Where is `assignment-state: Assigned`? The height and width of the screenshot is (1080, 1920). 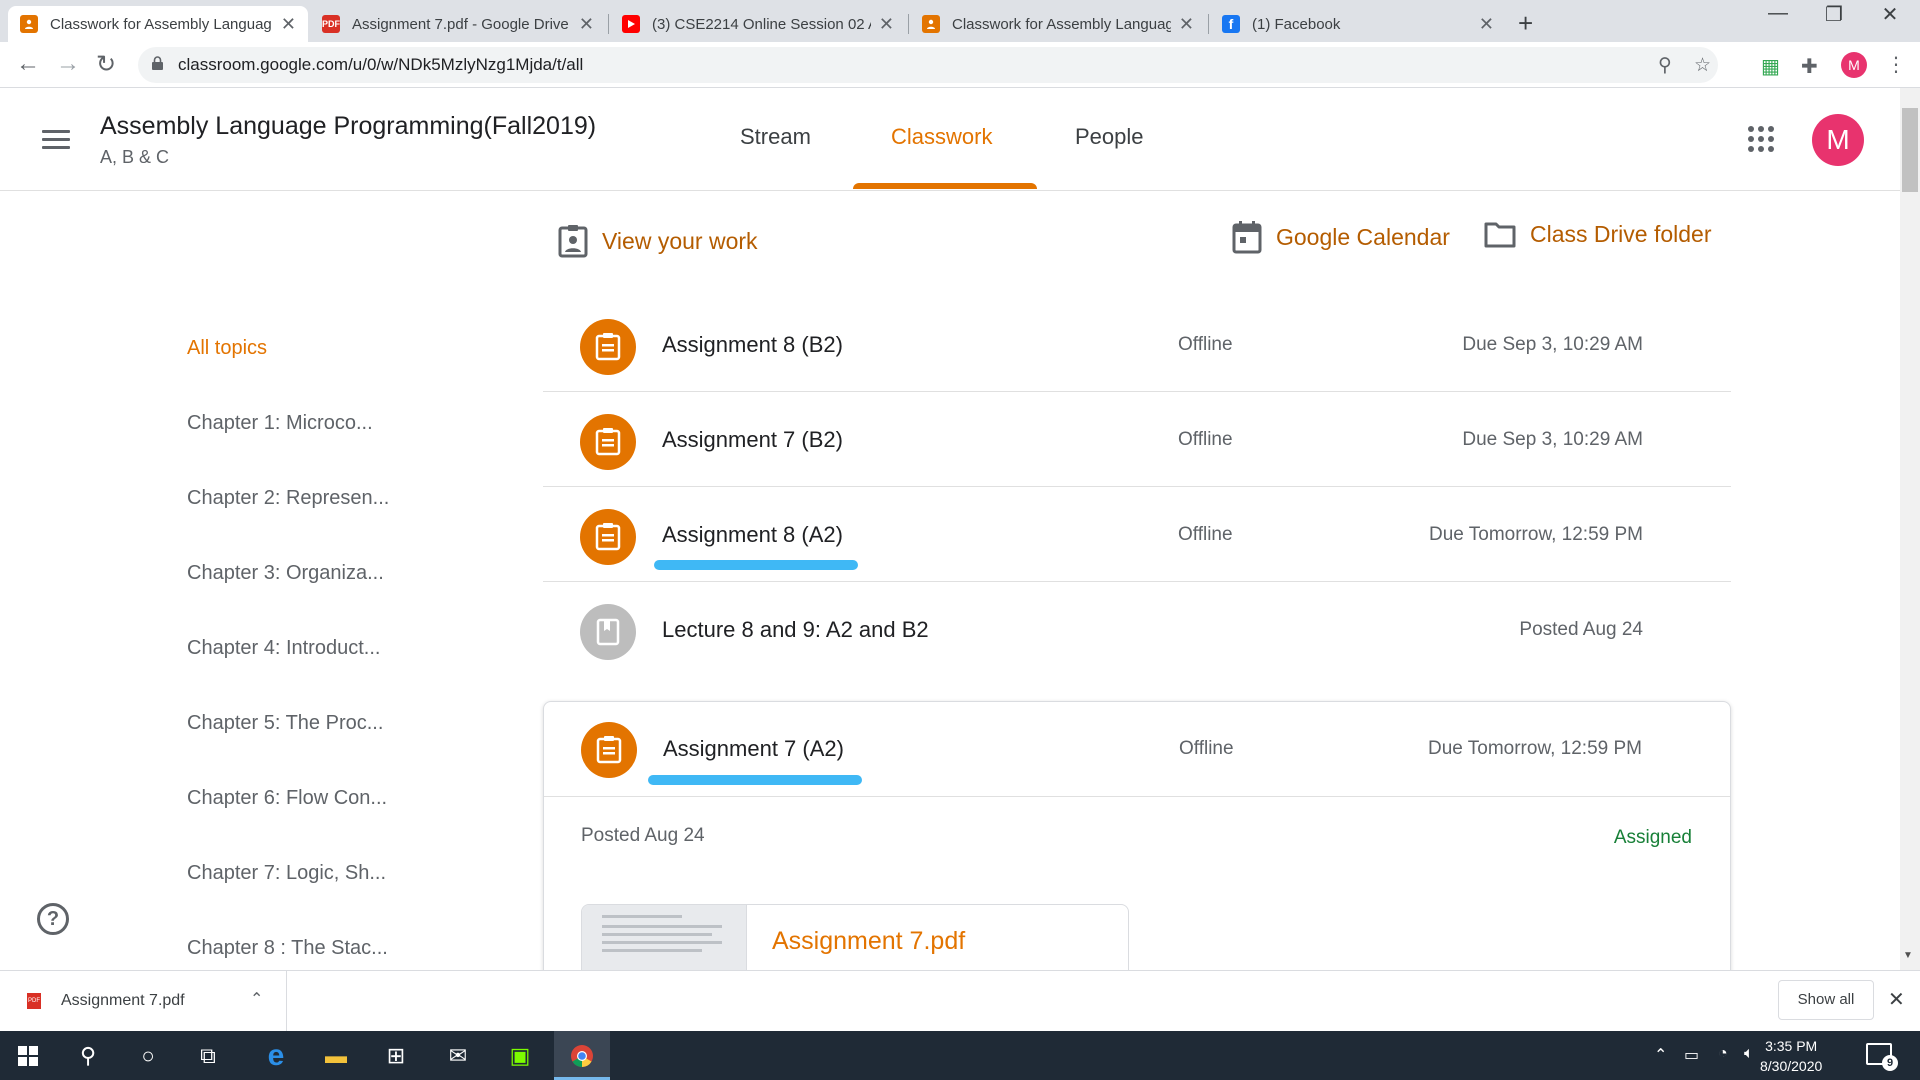 assignment-state: Assigned is located at coordinates (1652, 837).